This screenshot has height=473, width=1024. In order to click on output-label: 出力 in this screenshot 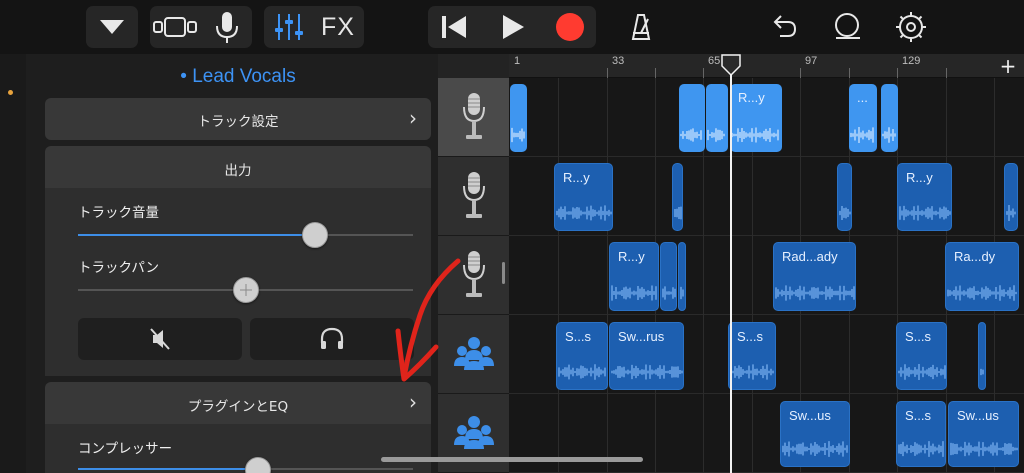, I will do `click(238, 171)`.